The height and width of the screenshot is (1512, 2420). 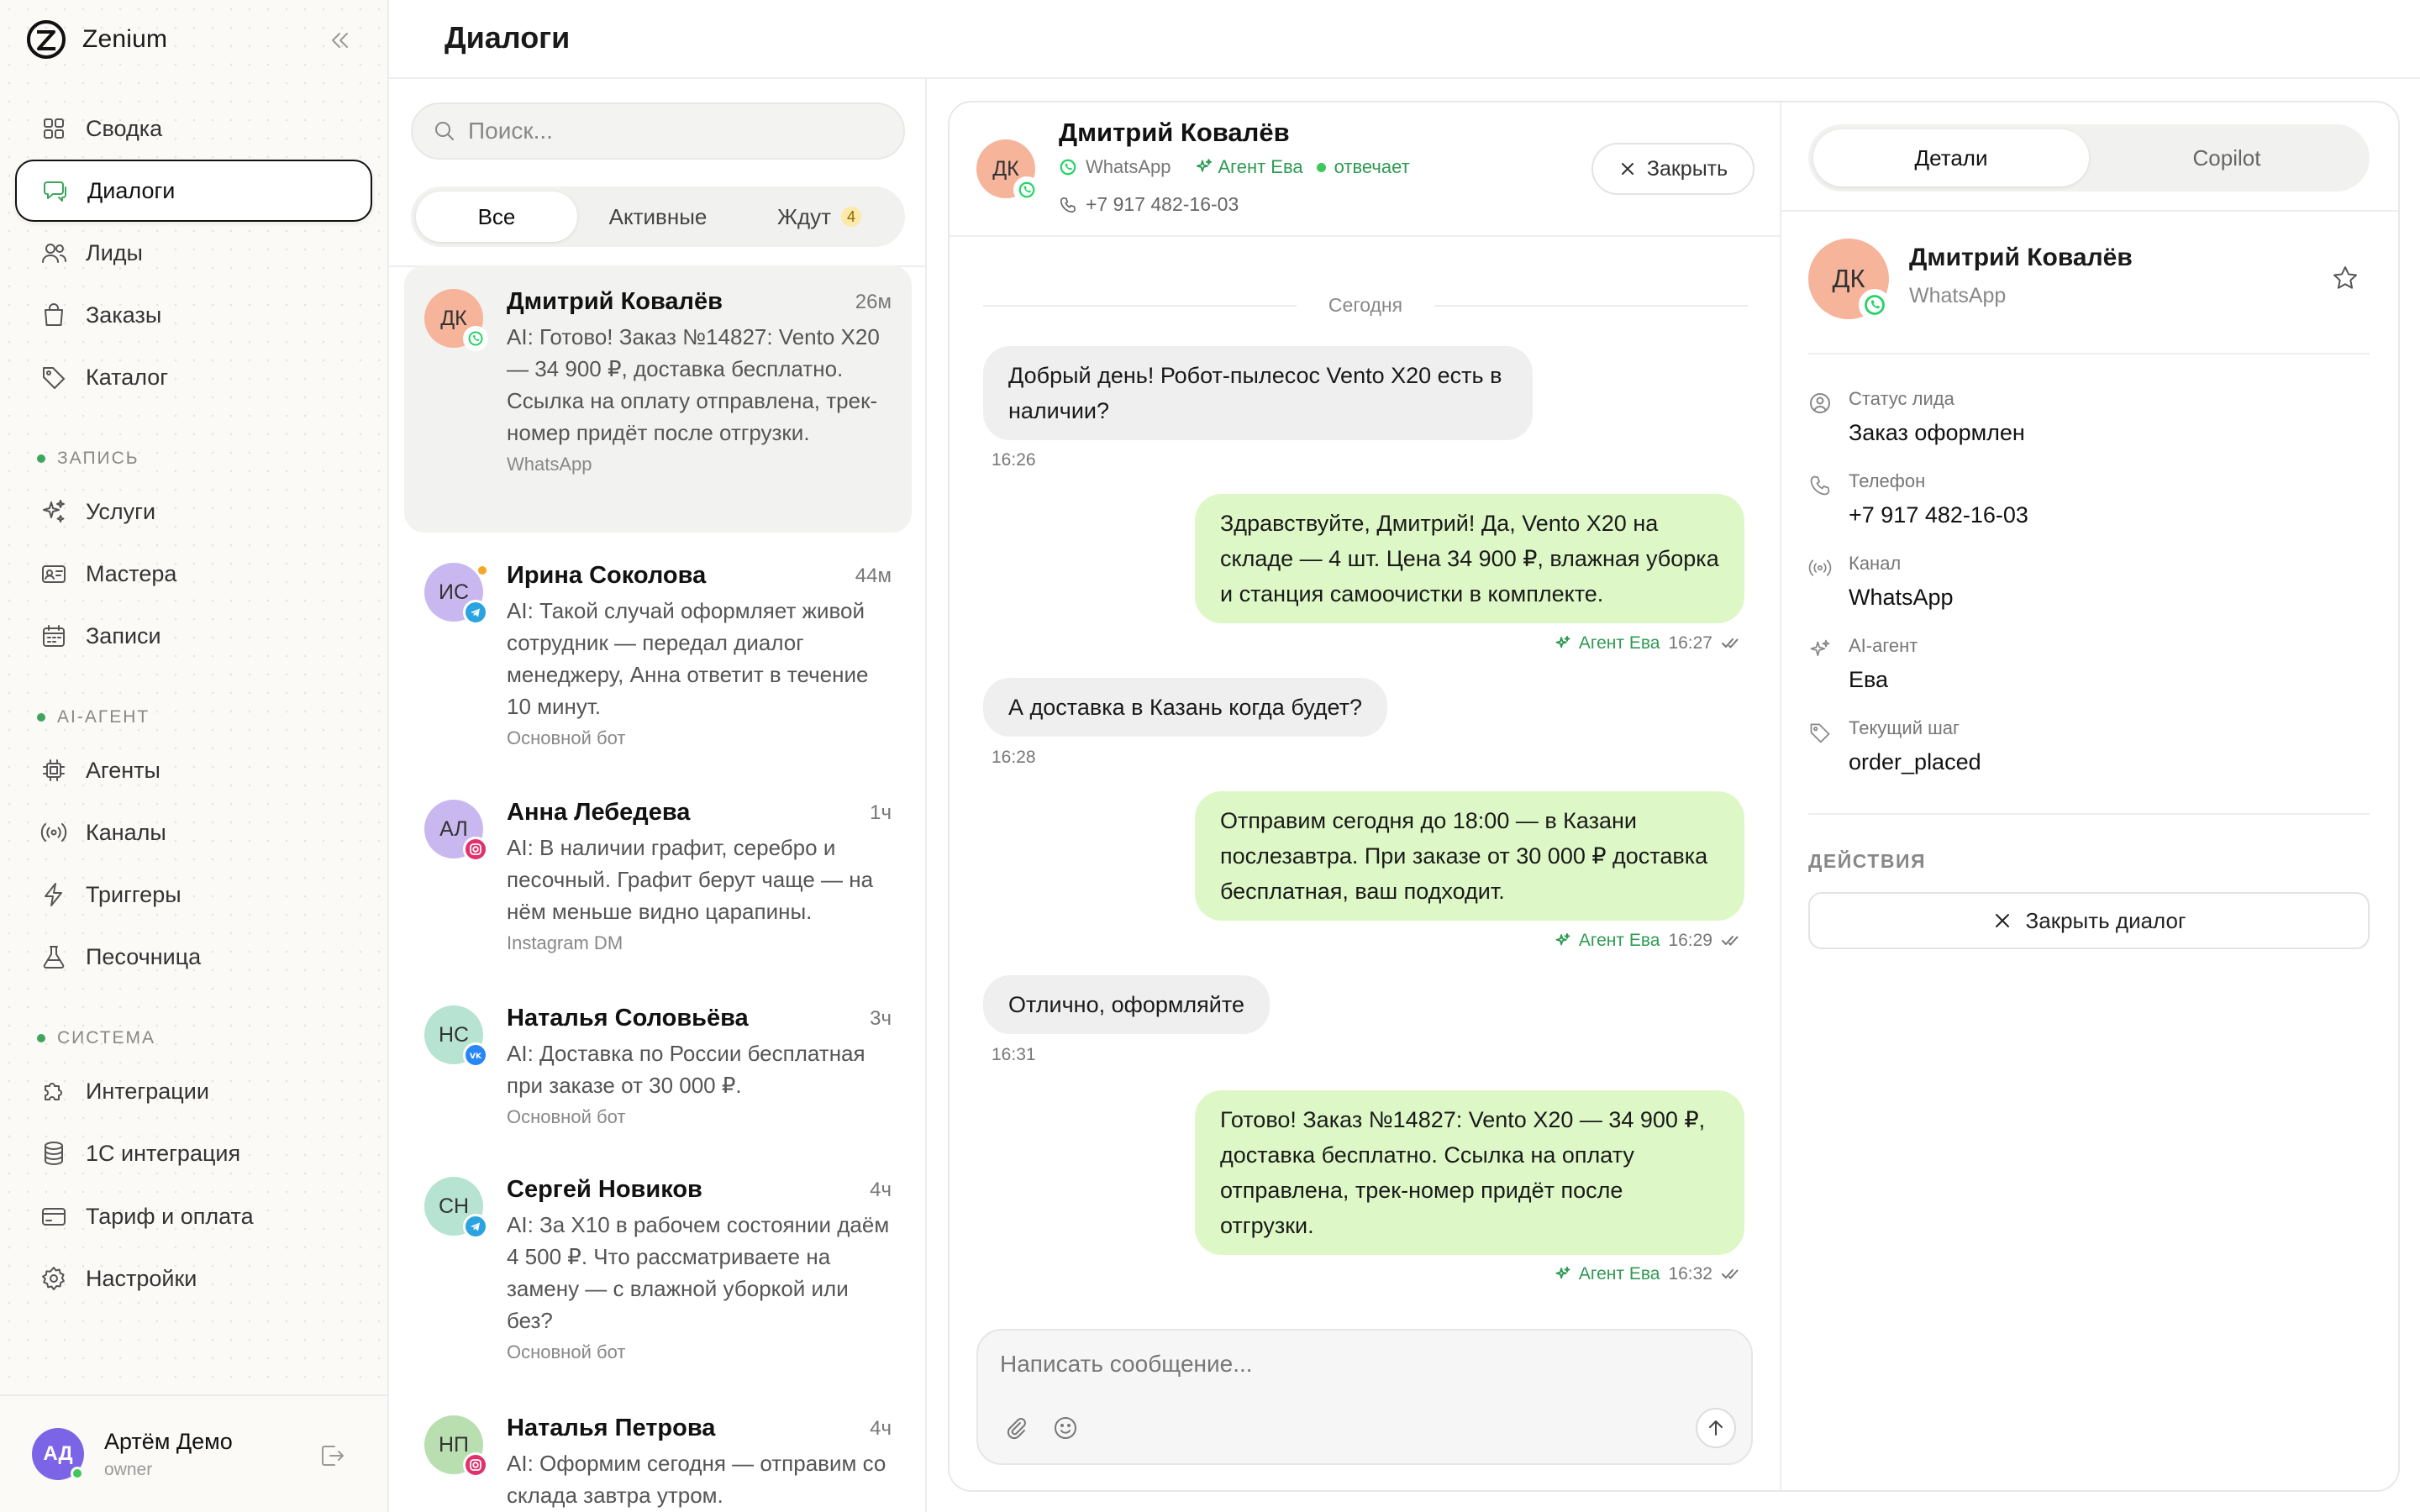 What do you see at coordinates (2089, 814) in the screenshot?
I see `divider` at bounding box center [2089, 814].